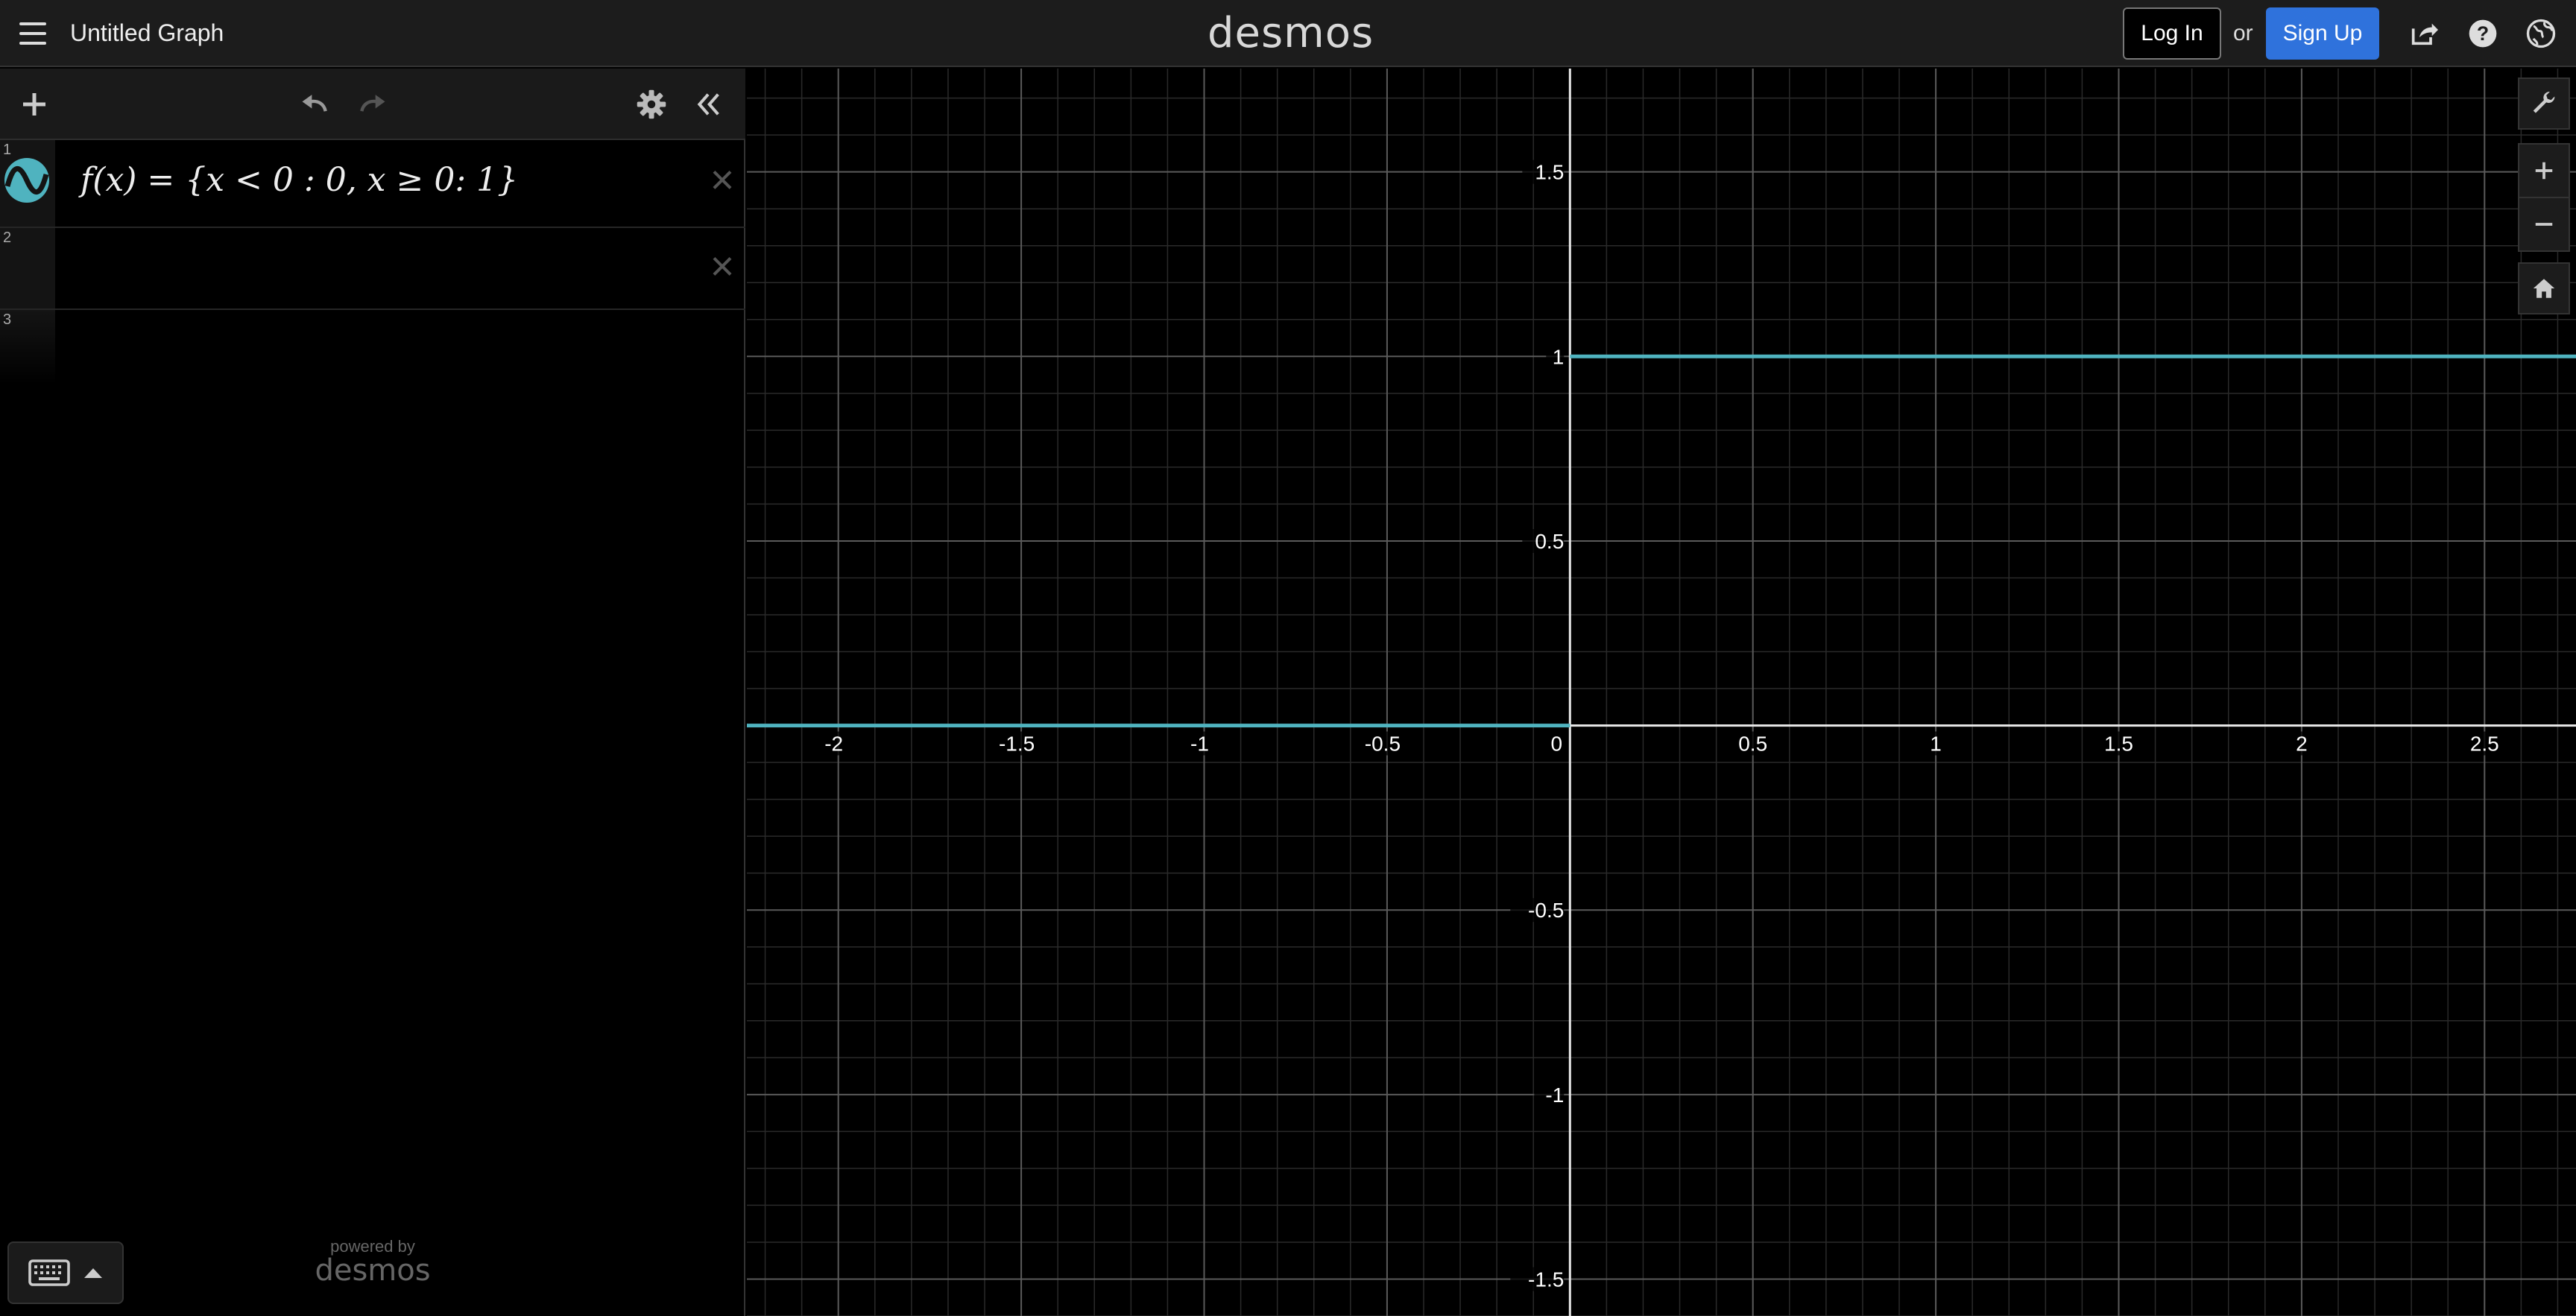 The height and width of the screenshot is (1316, 2576). I want to click on redo-icon, so click(372, 105).